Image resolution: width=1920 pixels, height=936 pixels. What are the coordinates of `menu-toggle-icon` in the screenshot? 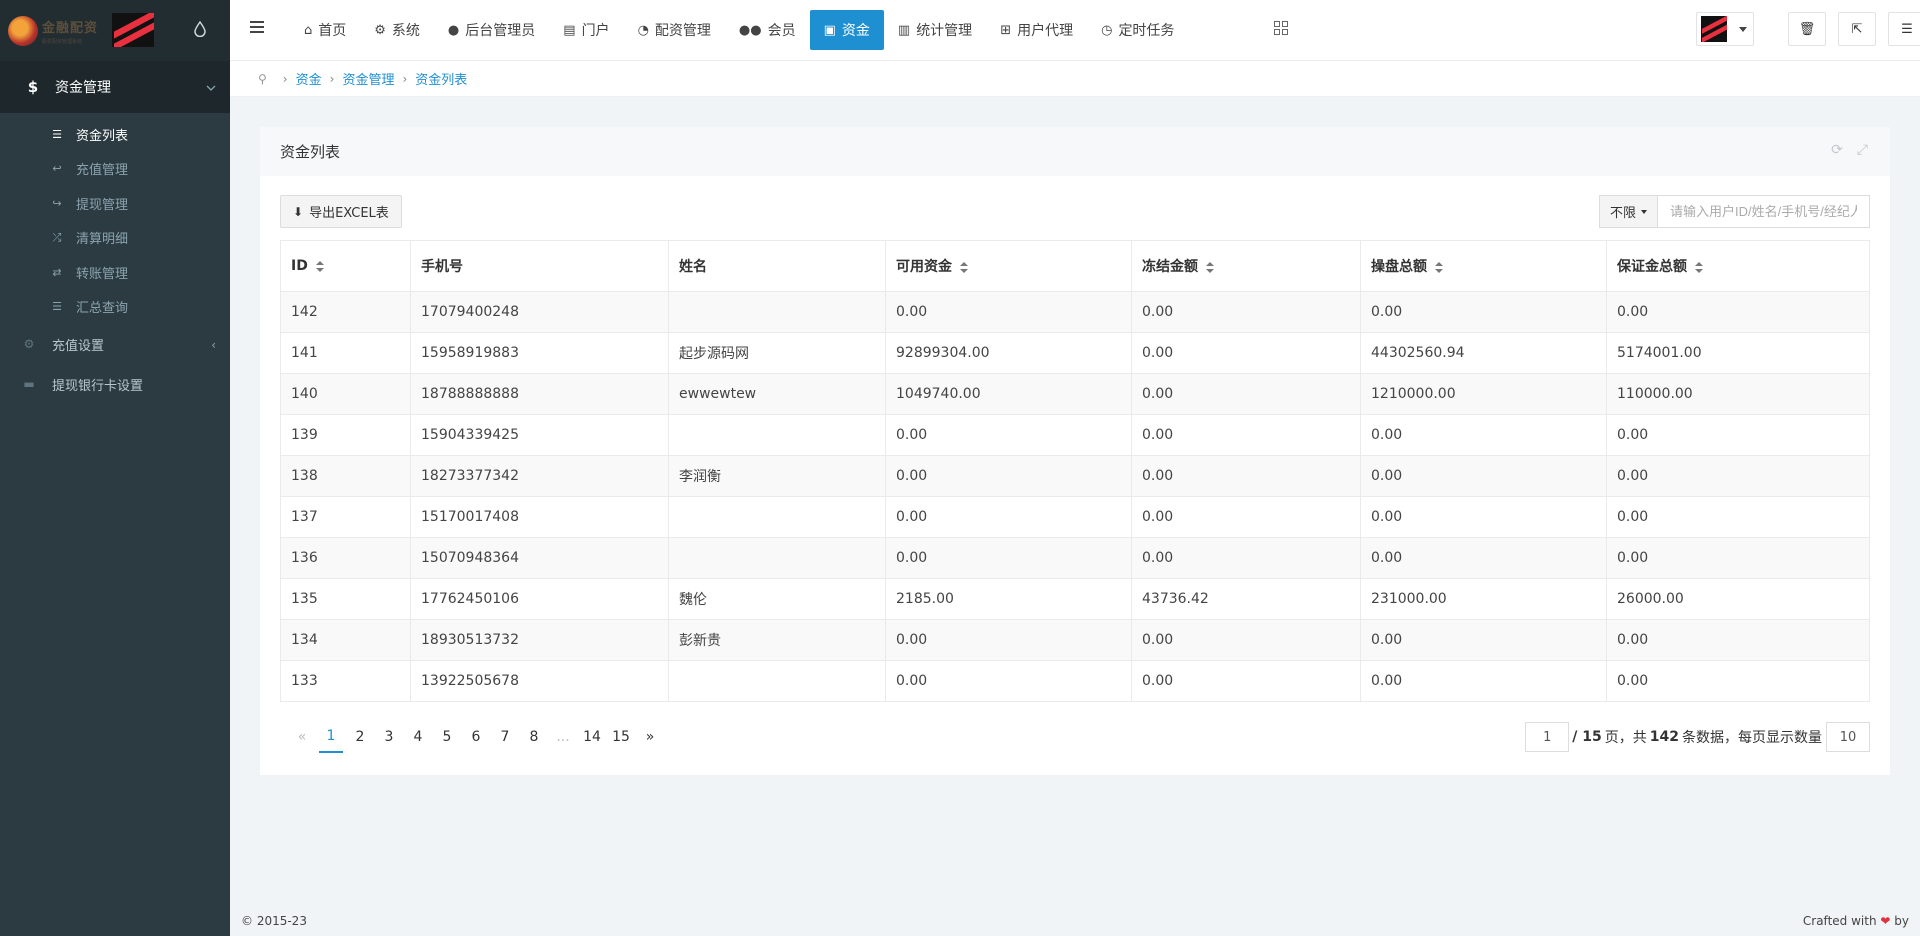 It's located at (257, 27).